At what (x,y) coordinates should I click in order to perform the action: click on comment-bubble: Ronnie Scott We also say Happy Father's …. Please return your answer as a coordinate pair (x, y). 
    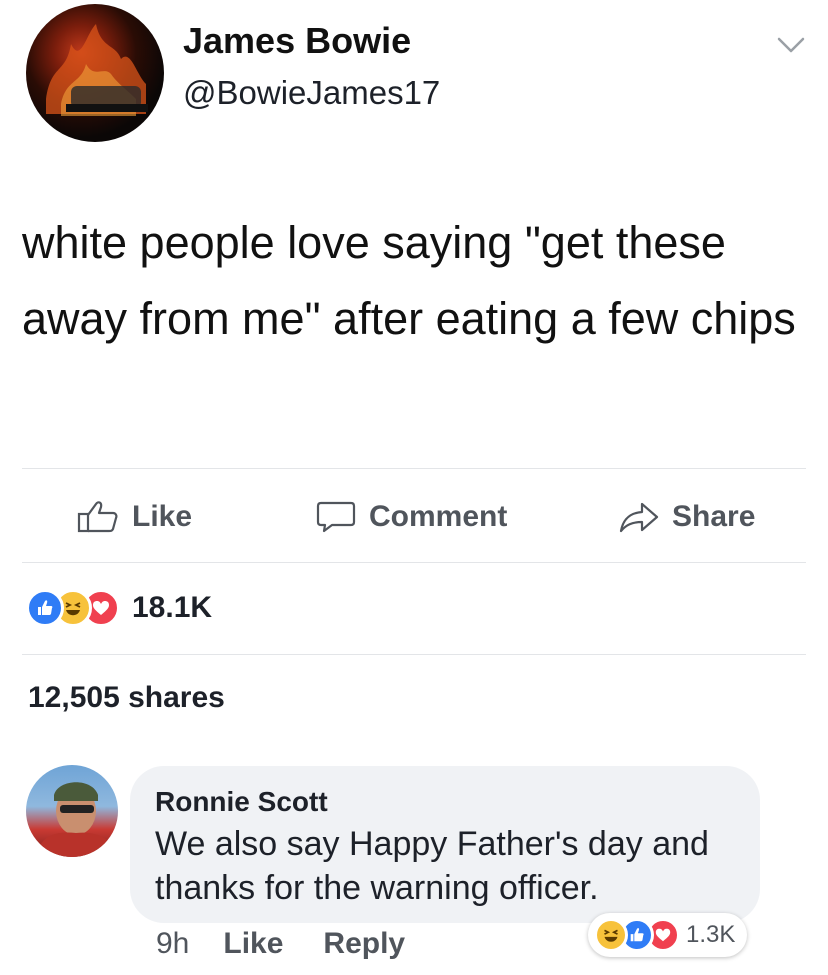
    Looking at the image, I should click on (445, 844).